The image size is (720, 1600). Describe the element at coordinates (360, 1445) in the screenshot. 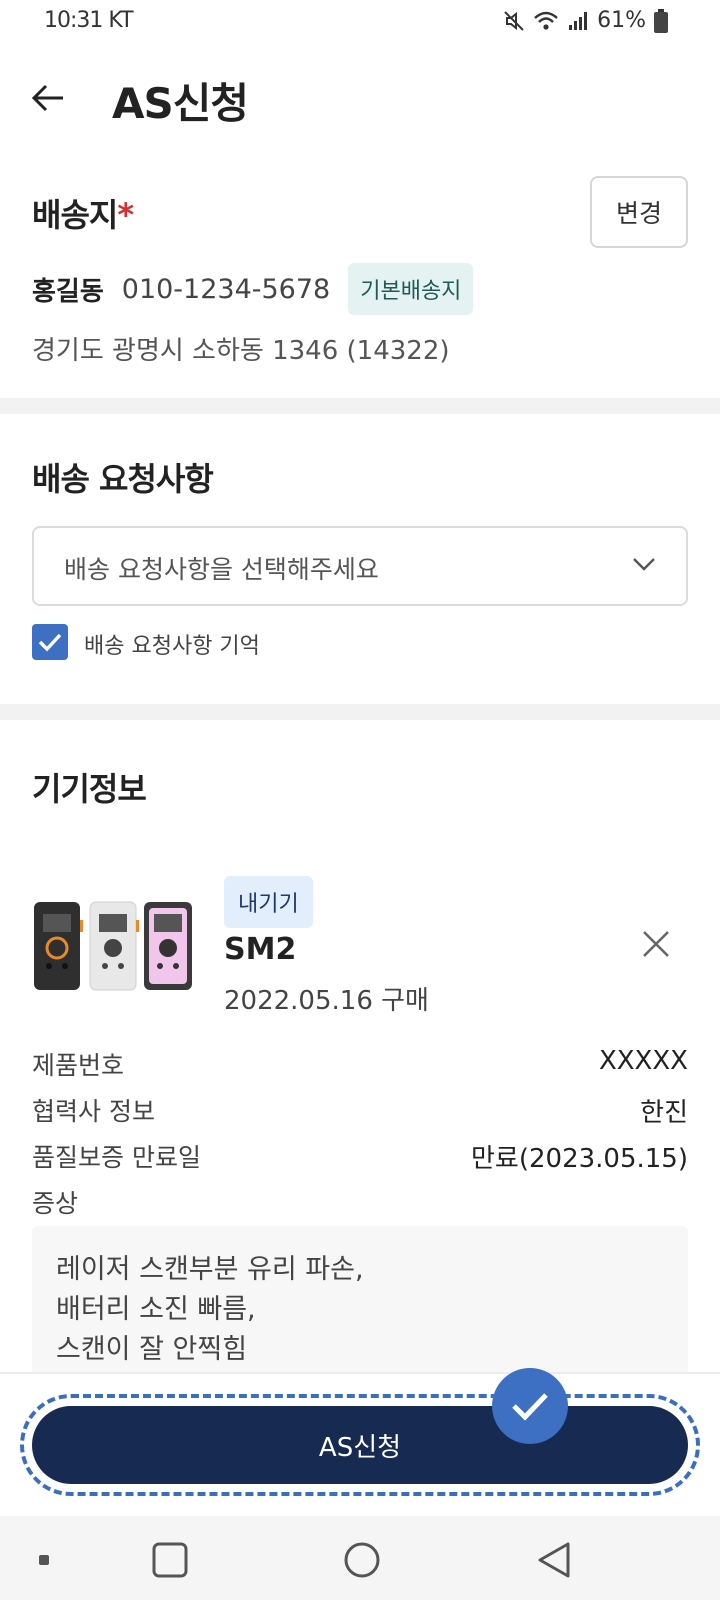

I see `submit-as-request-button: AS신청` at that location.